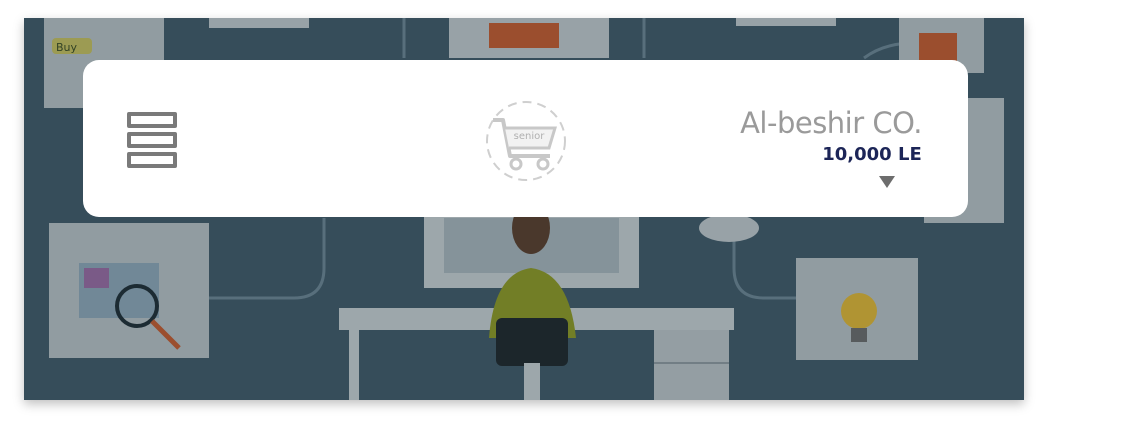 The image size is (1126, 434). I want to click on shopping-cart-icon: senior, so click(526, 141).